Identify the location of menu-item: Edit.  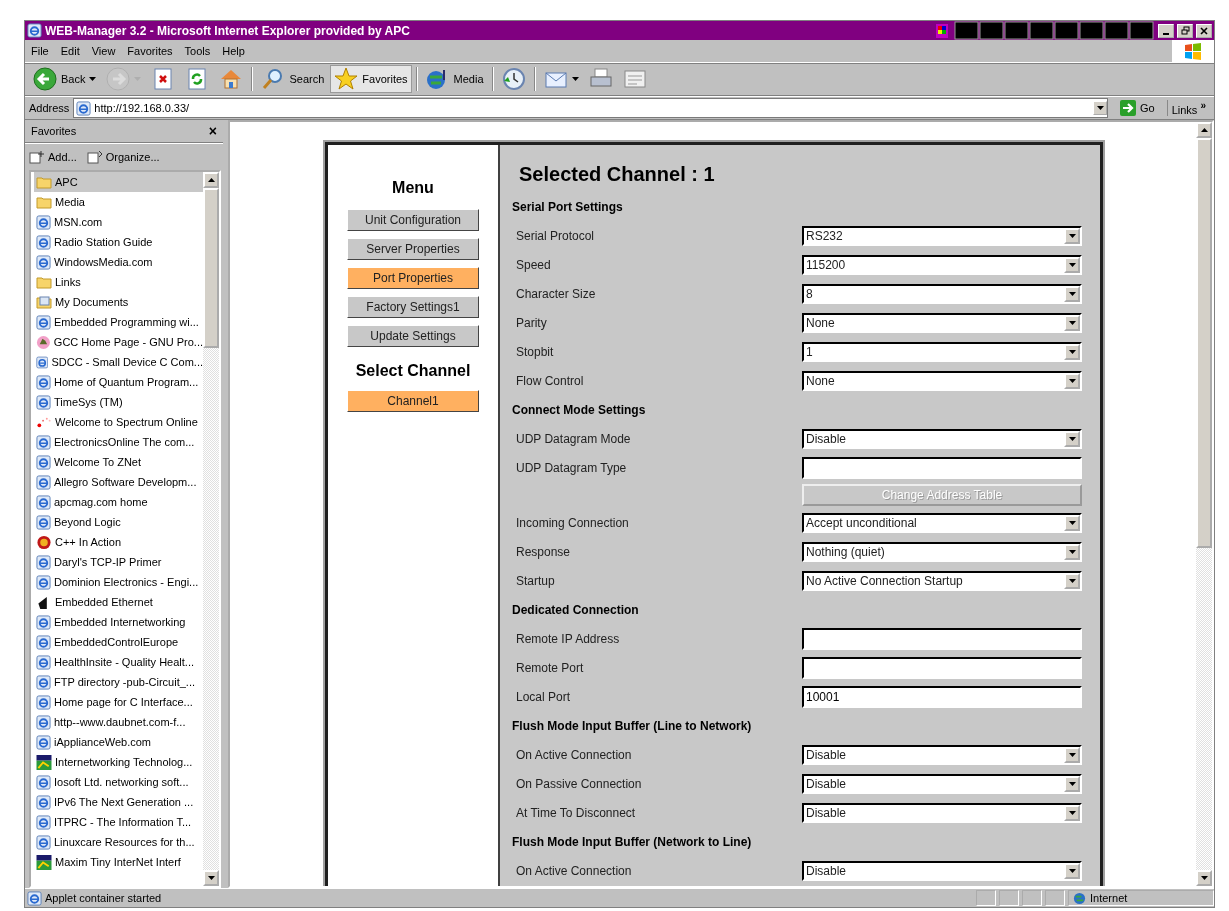
(70, 51).